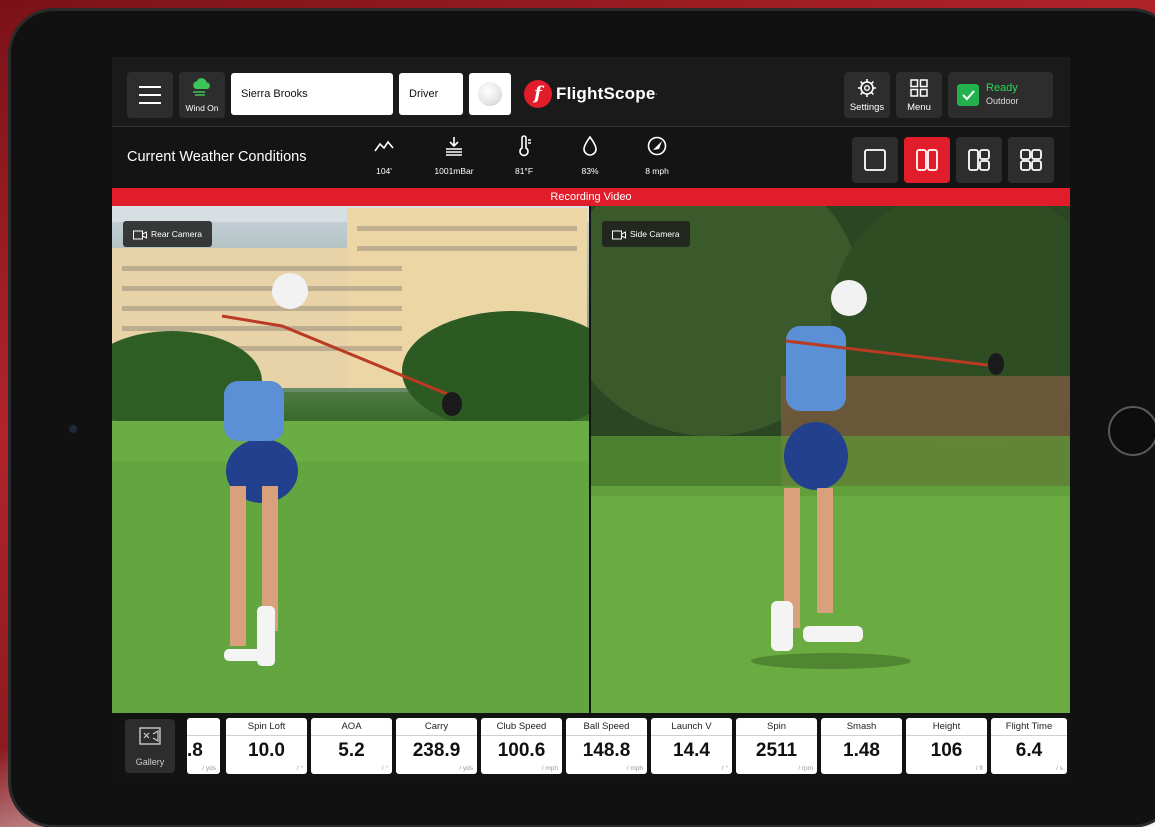 The width and height of the screenshot is (1155, 827). I want to click on layout-single-button, so click(875, 160).